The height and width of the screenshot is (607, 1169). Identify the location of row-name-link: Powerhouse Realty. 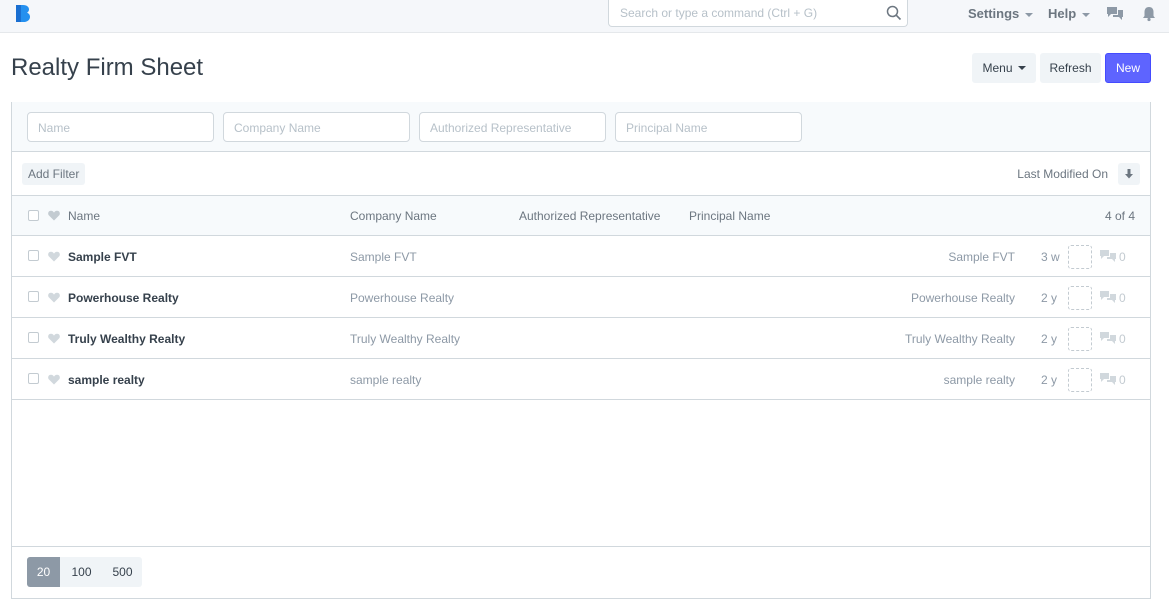
(123, 298).